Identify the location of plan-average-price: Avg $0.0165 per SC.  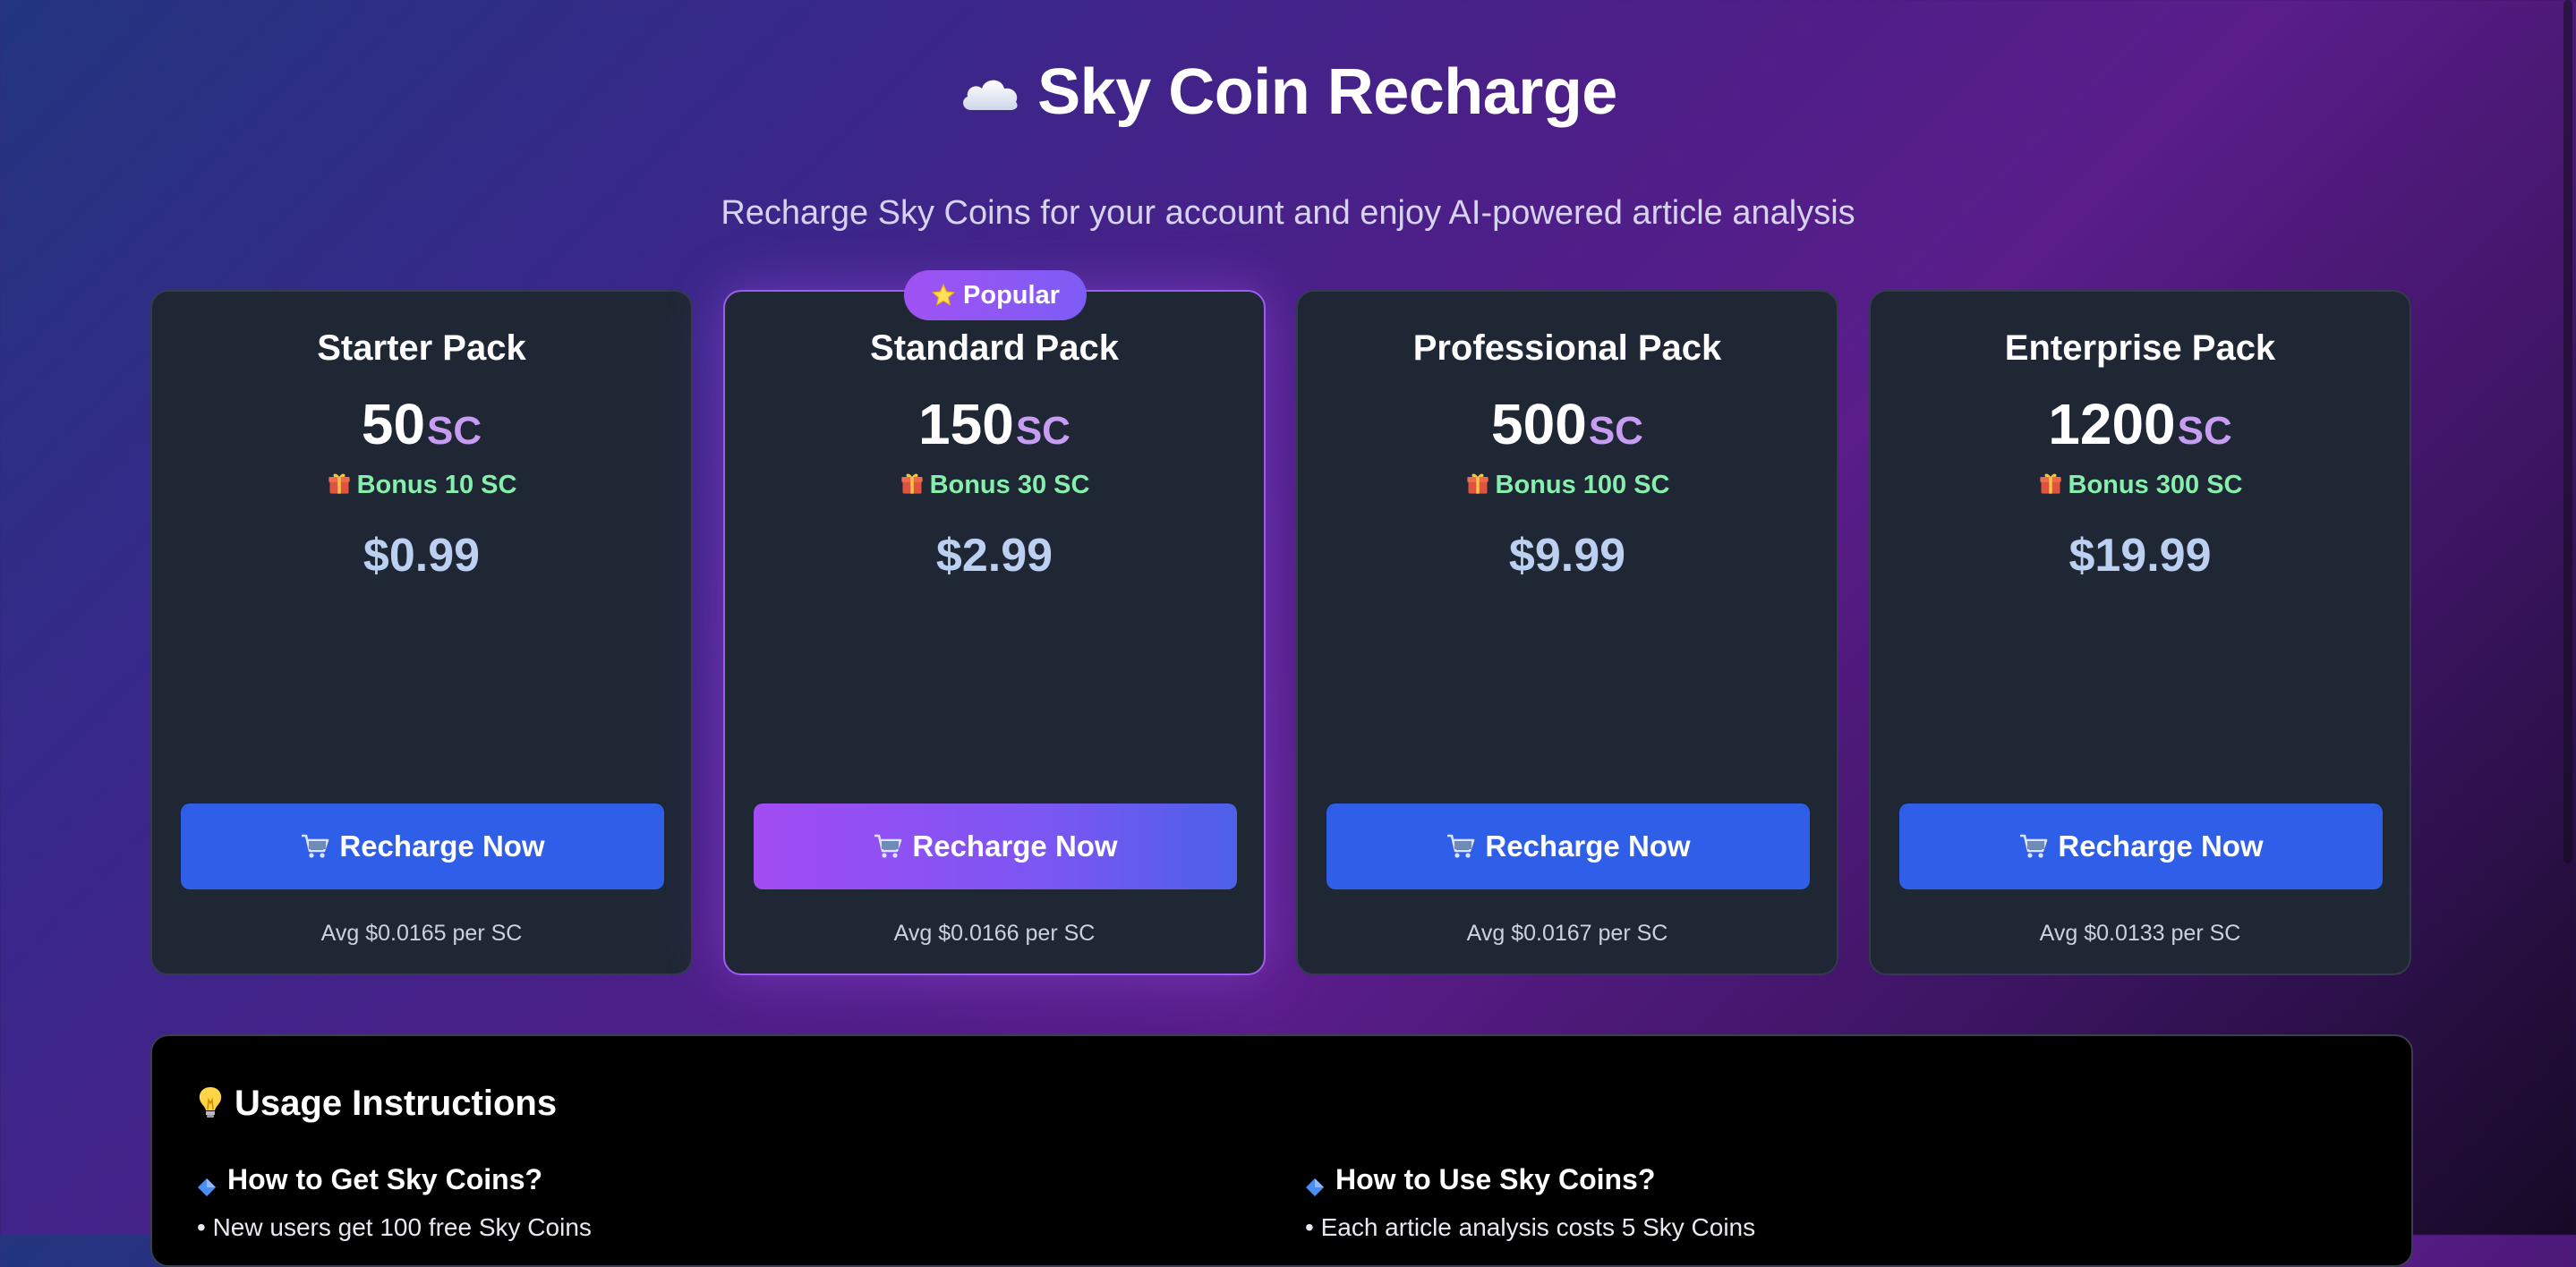
(421, 934).